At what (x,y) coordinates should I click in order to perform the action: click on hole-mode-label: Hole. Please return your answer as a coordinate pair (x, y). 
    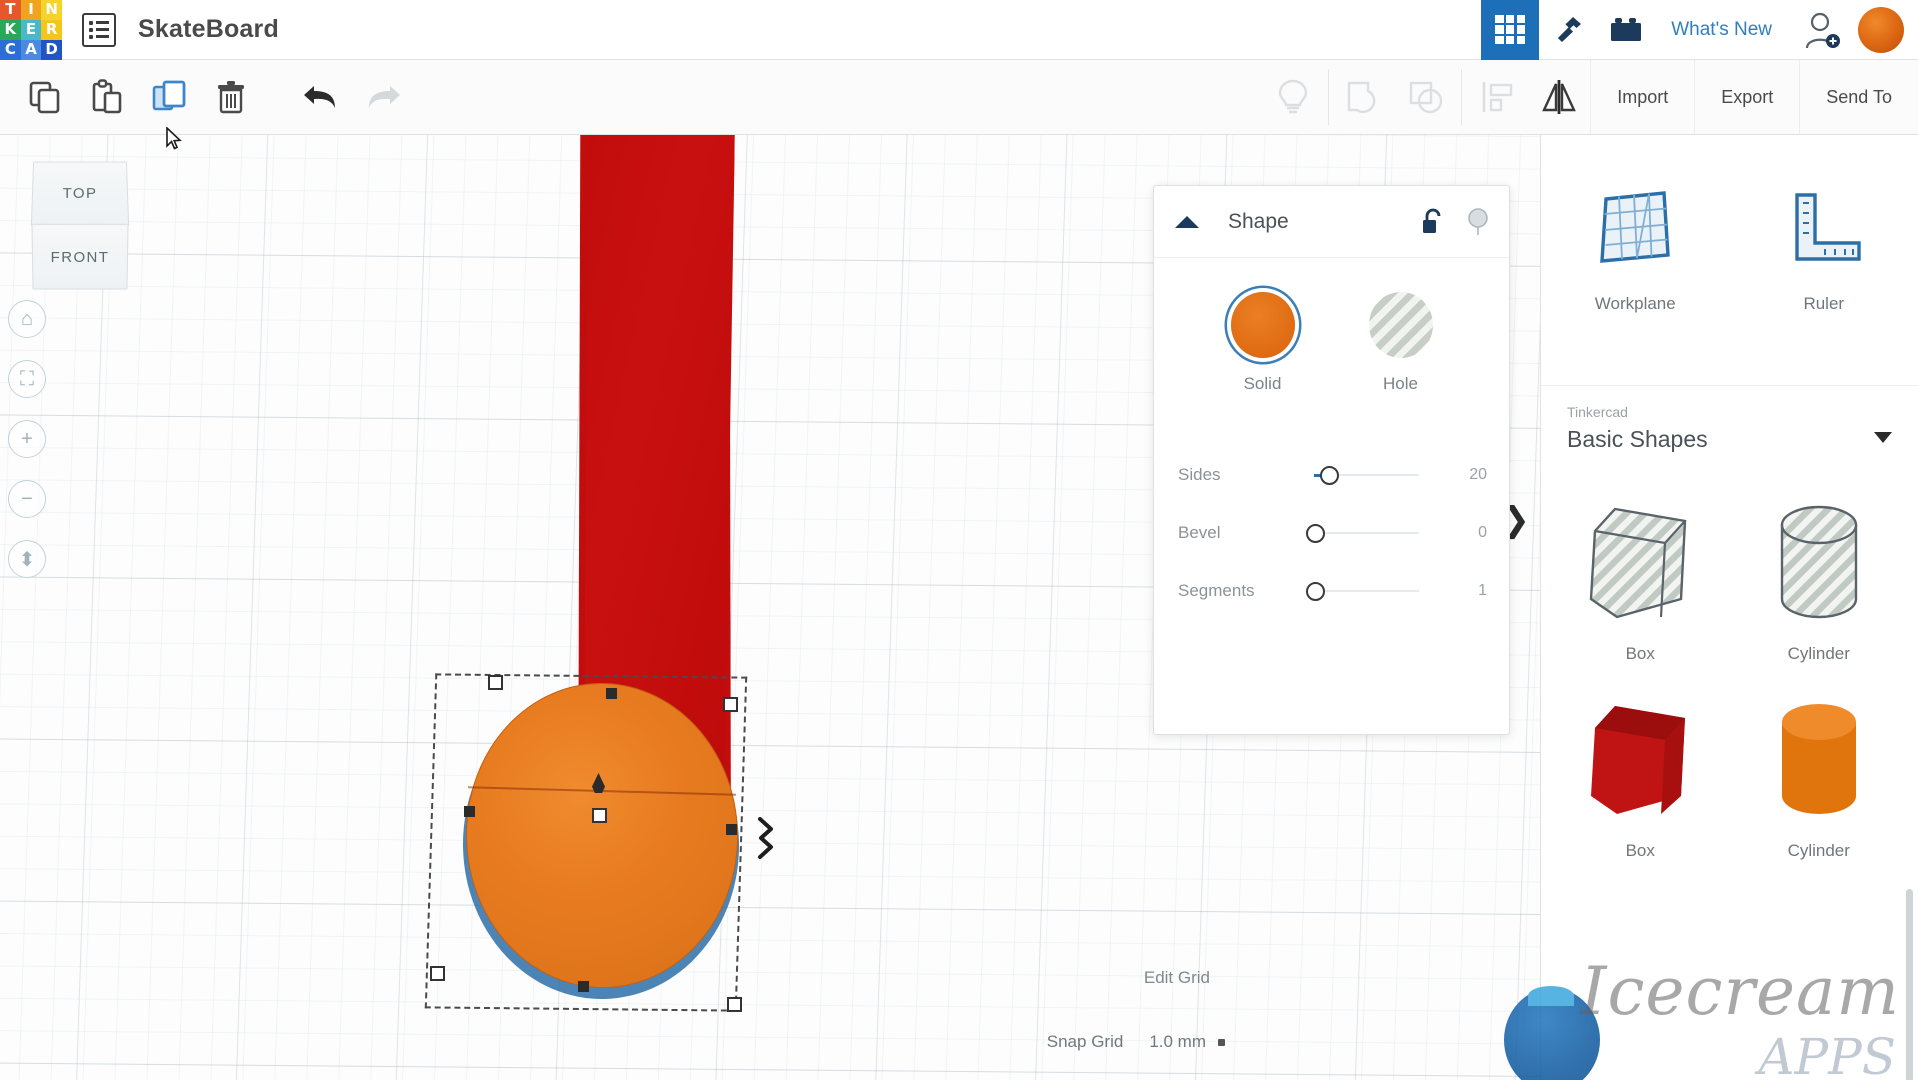
    Looking at the image, I should click on (1400, 383).